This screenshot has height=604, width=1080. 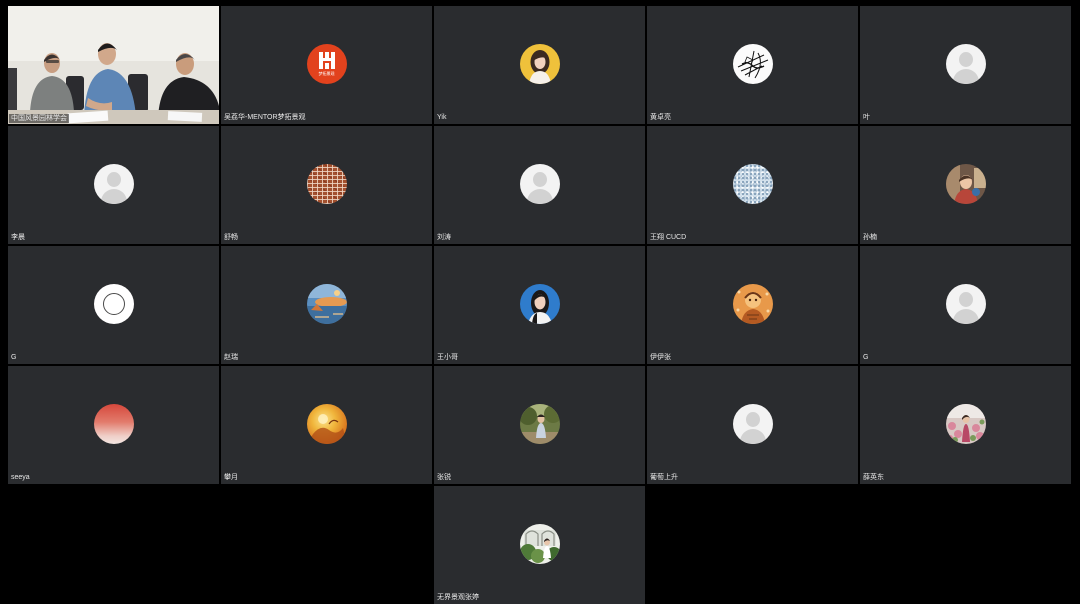 I want to click on participant-name: 张锐, so click(x=444, y=477).